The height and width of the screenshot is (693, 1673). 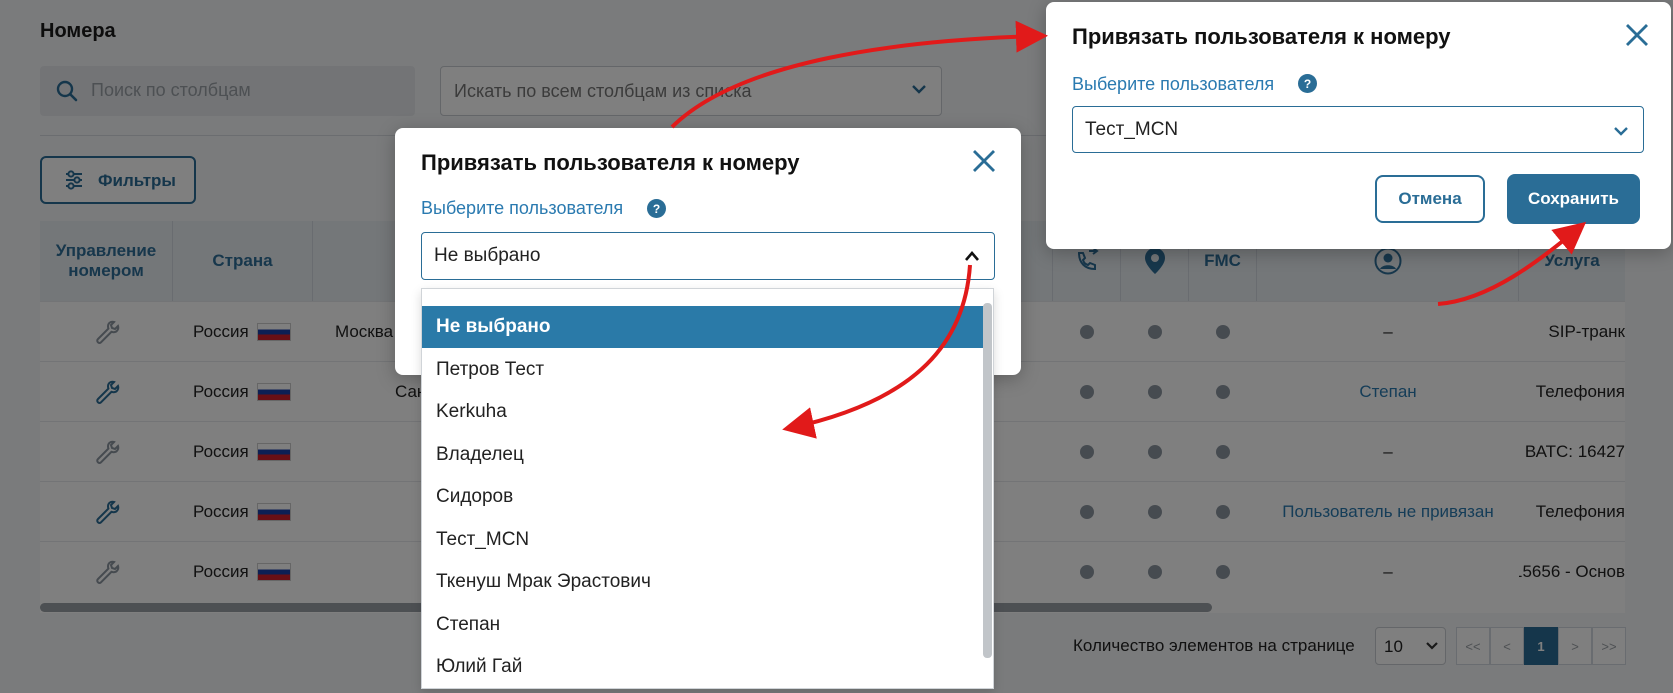 I want to click on user-select-value: Не выбрано, so click(x=487, y=255).